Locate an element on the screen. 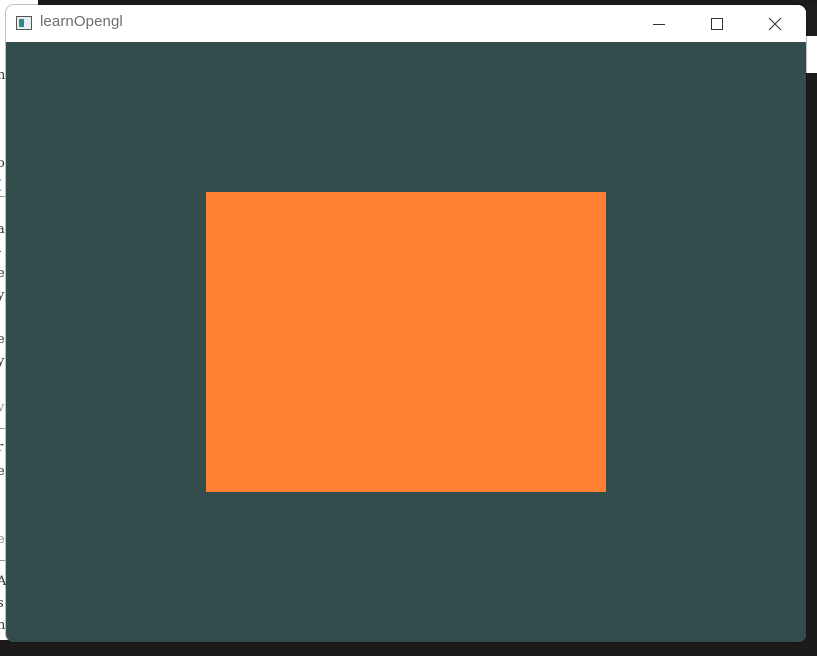 This screenshot has width=817, height=656. app-icon-glyph is located at coordinates (21, 23).